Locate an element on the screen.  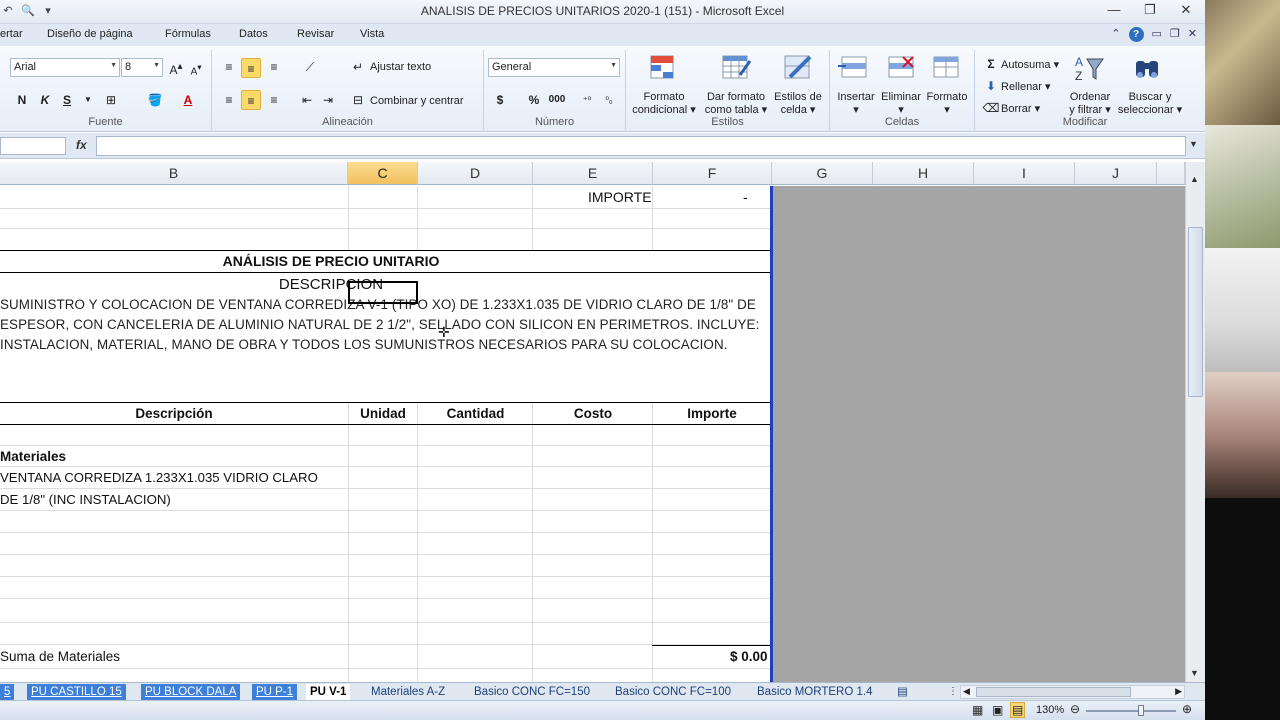
column-header-j: J is located at coordinates (1116, 173).